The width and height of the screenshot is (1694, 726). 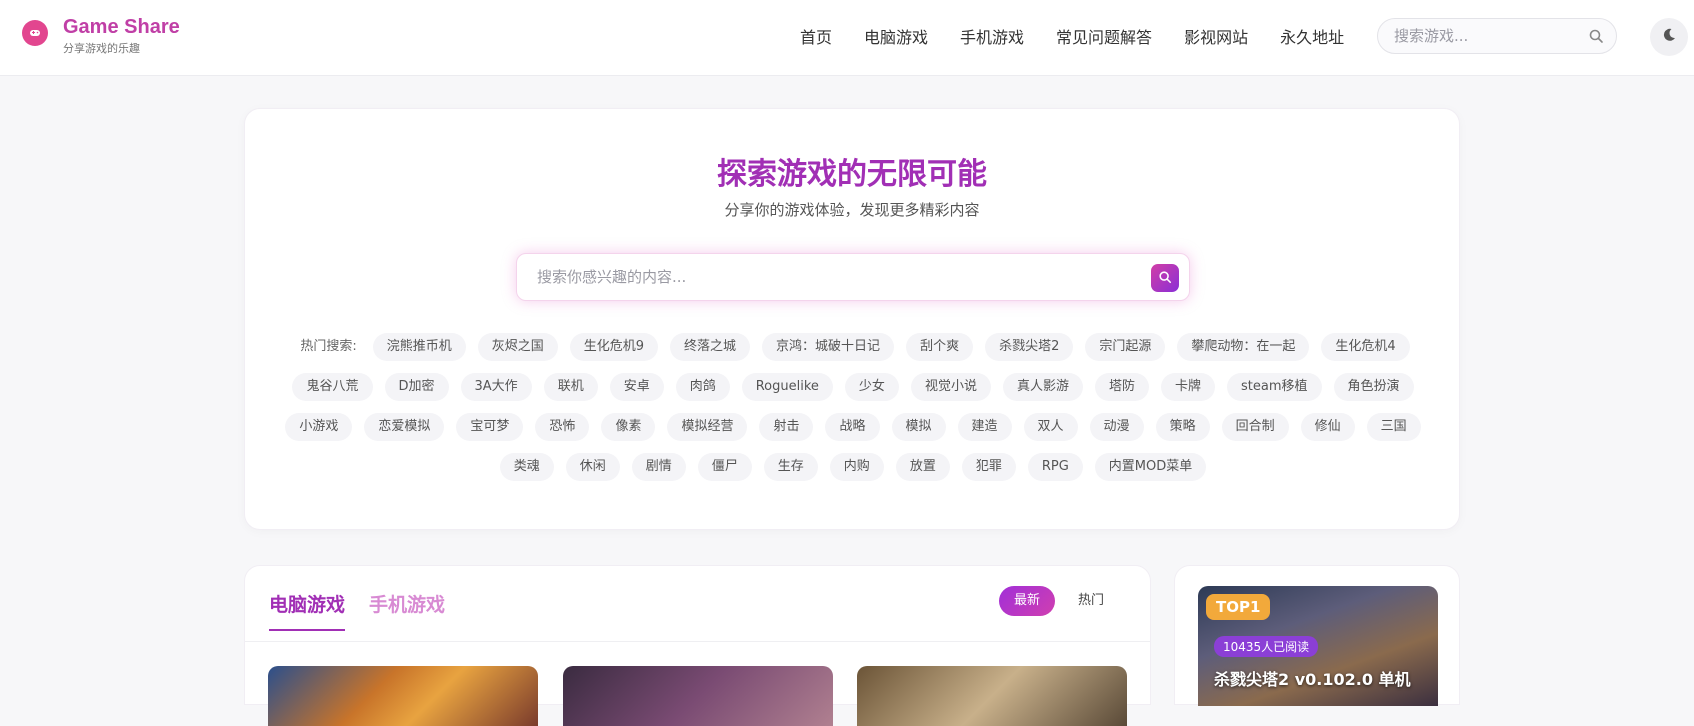 What do you see at coordinates (1150, 467) in the screenshot?
I see `hot-search-tag: 内置MOD菜单` at bounding box center [1150, 467].